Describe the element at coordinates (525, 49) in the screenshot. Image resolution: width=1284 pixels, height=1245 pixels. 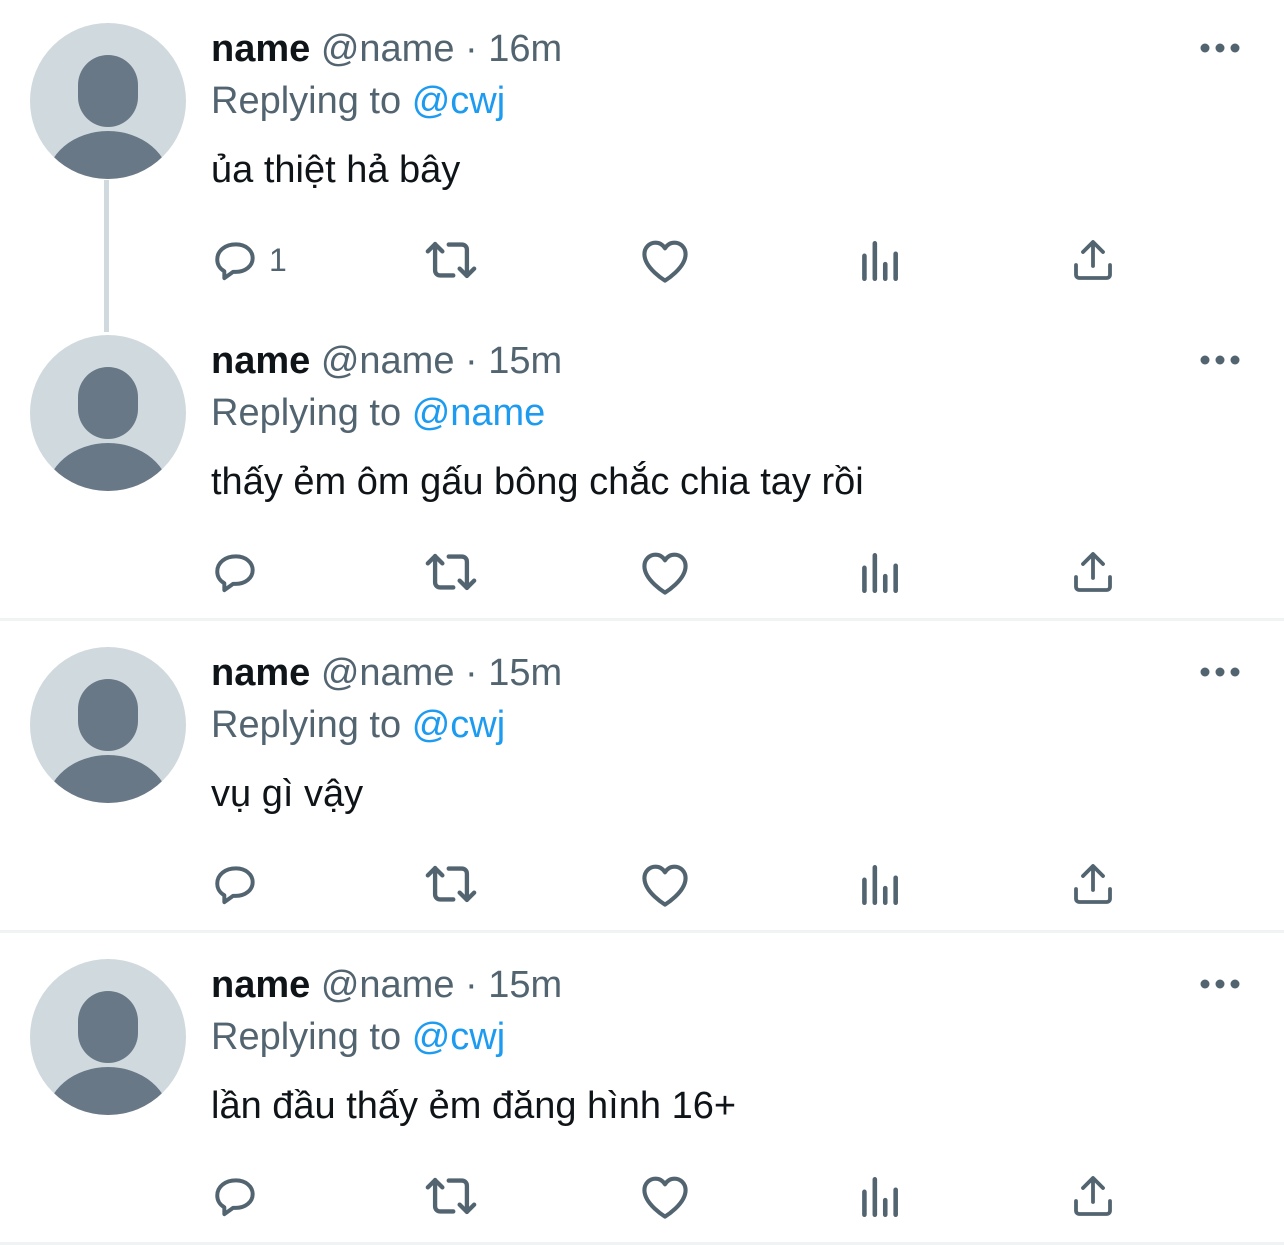
I see `timestamp: 16m` at that location.